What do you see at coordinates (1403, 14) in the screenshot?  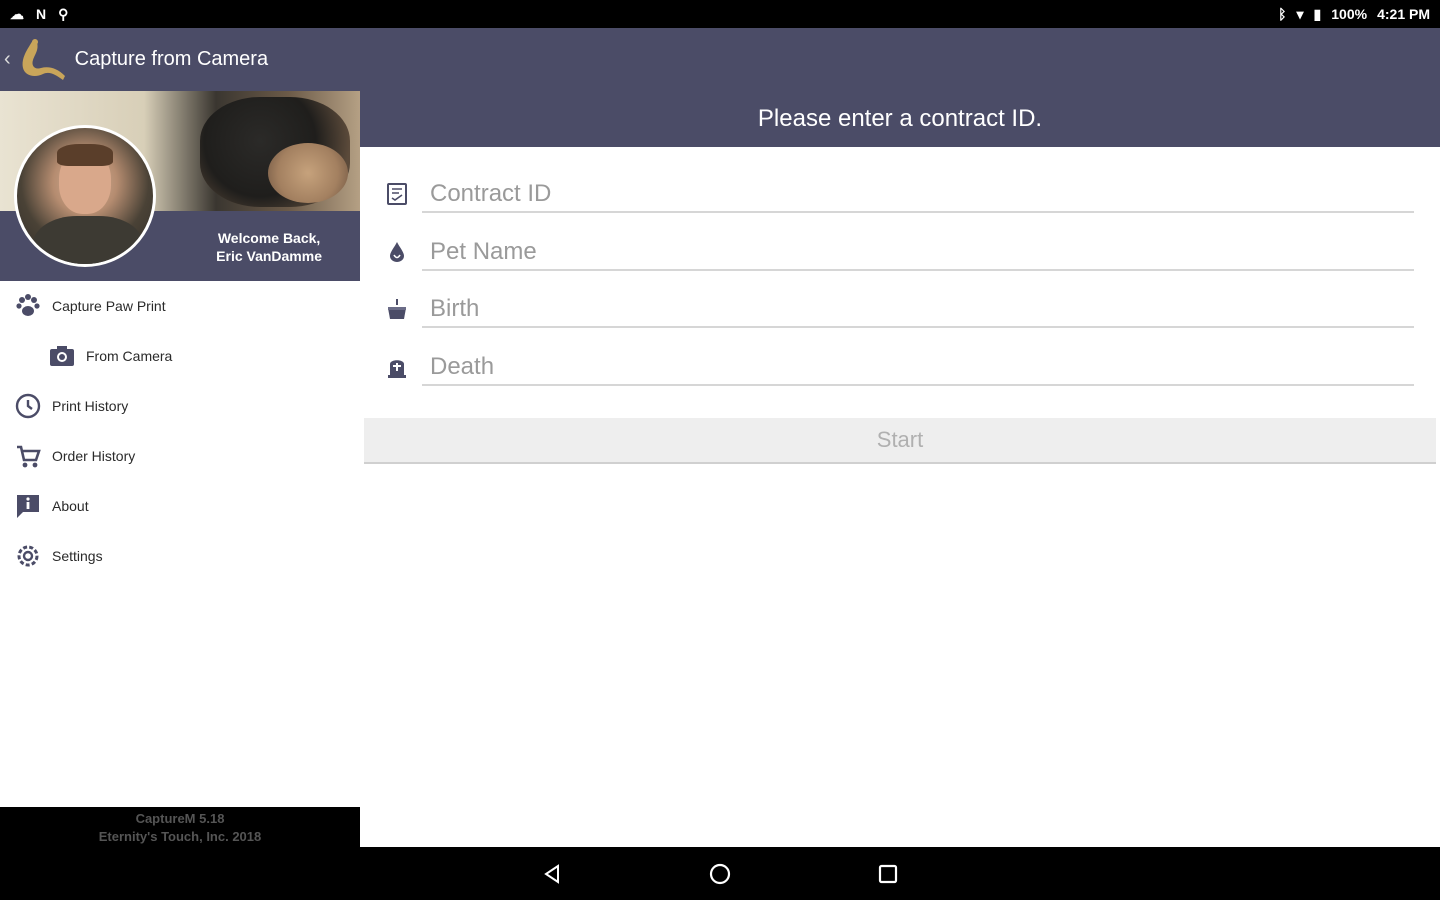 I see `clock: 4:21 PM` at bounding box center [1403, 14].